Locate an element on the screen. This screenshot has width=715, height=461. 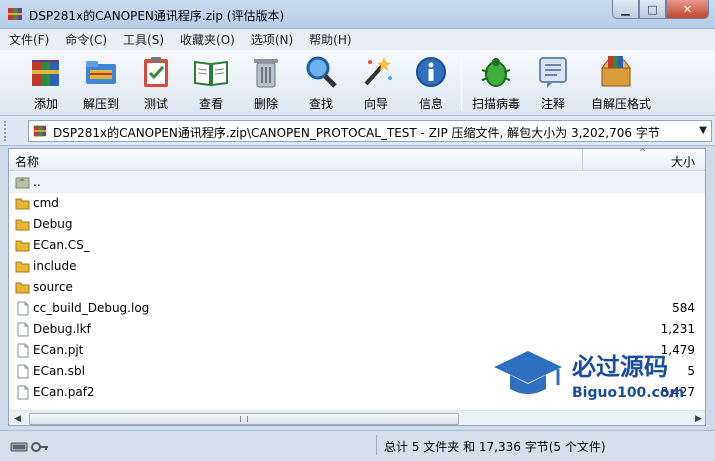
sort-arrow-icon: ^ is located at coordinates (643, 153).